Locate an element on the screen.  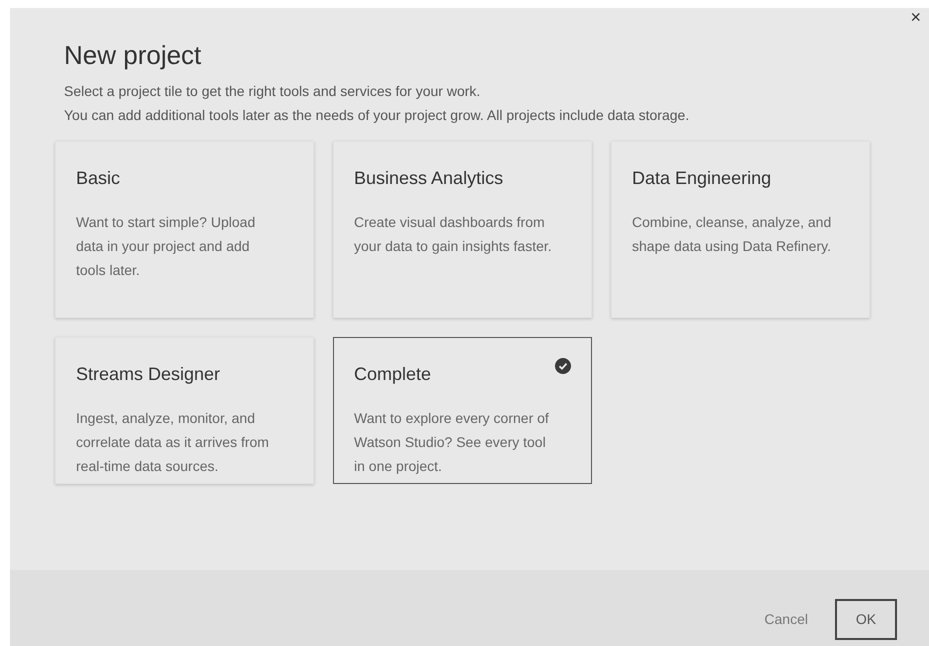
close-button: × is located at coordinates (915, 17).